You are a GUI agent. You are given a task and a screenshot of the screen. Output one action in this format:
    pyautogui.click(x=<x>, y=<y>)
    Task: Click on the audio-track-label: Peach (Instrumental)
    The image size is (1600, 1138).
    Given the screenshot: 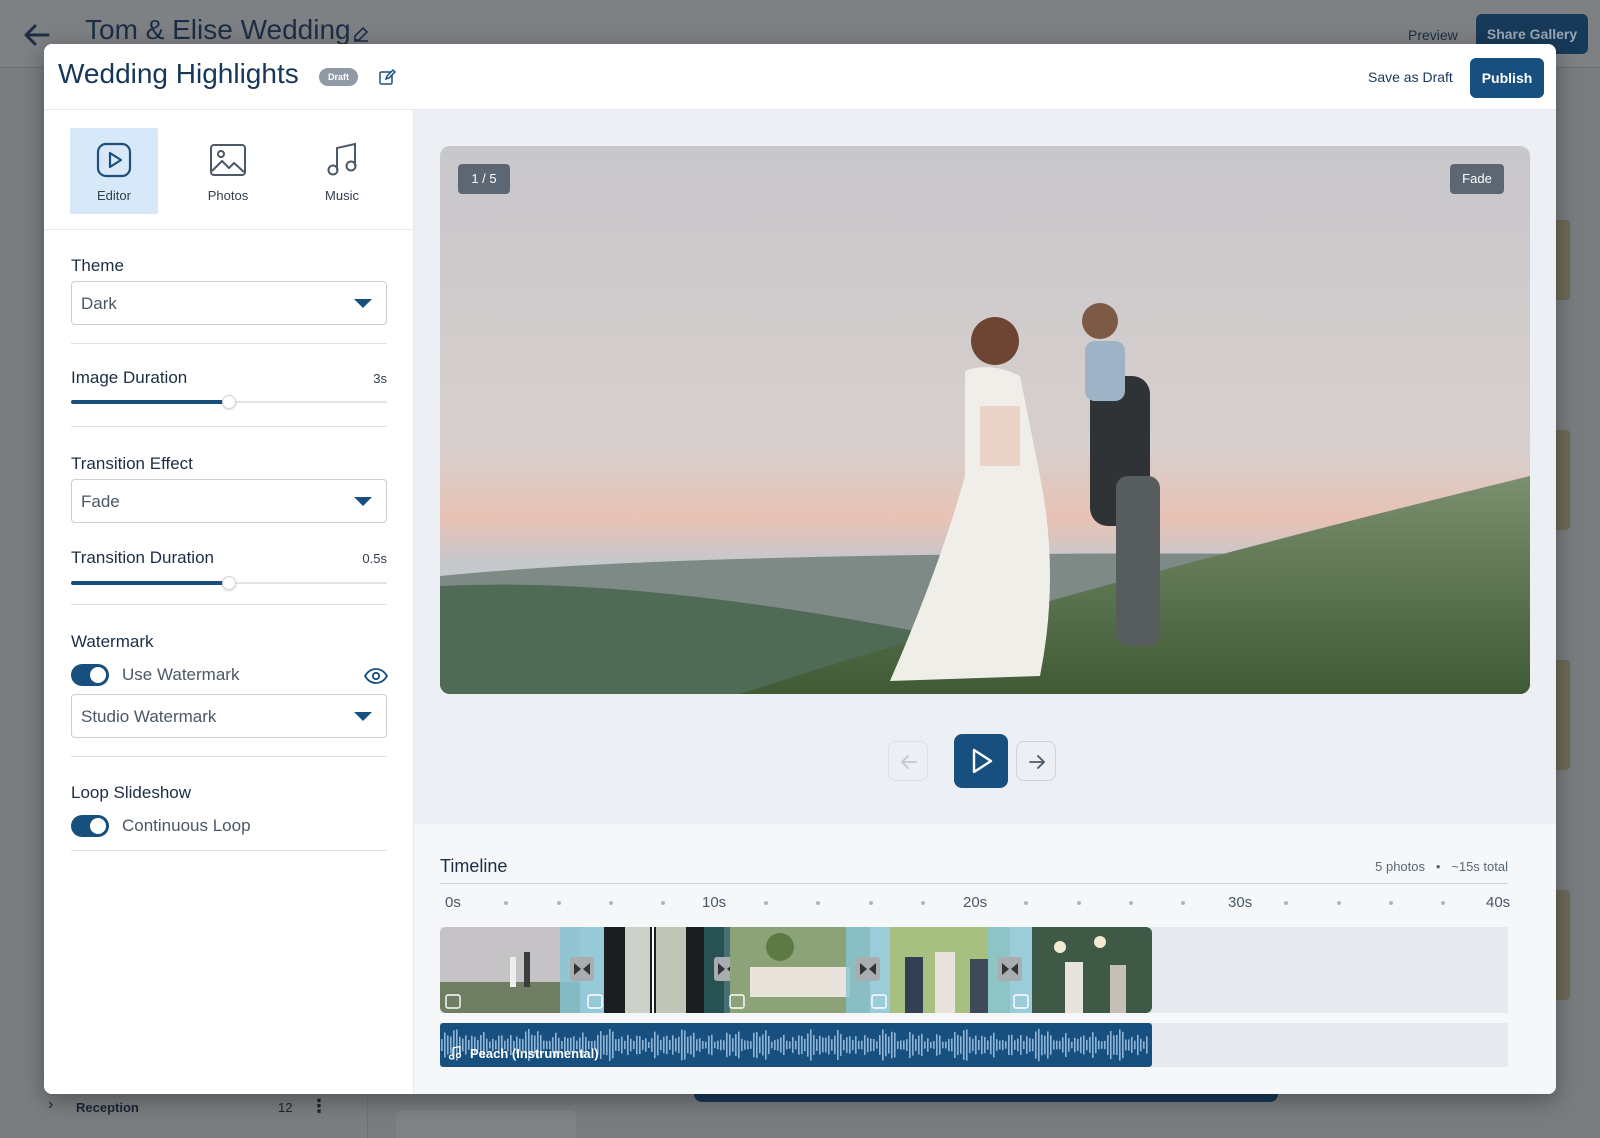 What is the action you would take?
    pyautogui.click(x=534, y=1053)
    